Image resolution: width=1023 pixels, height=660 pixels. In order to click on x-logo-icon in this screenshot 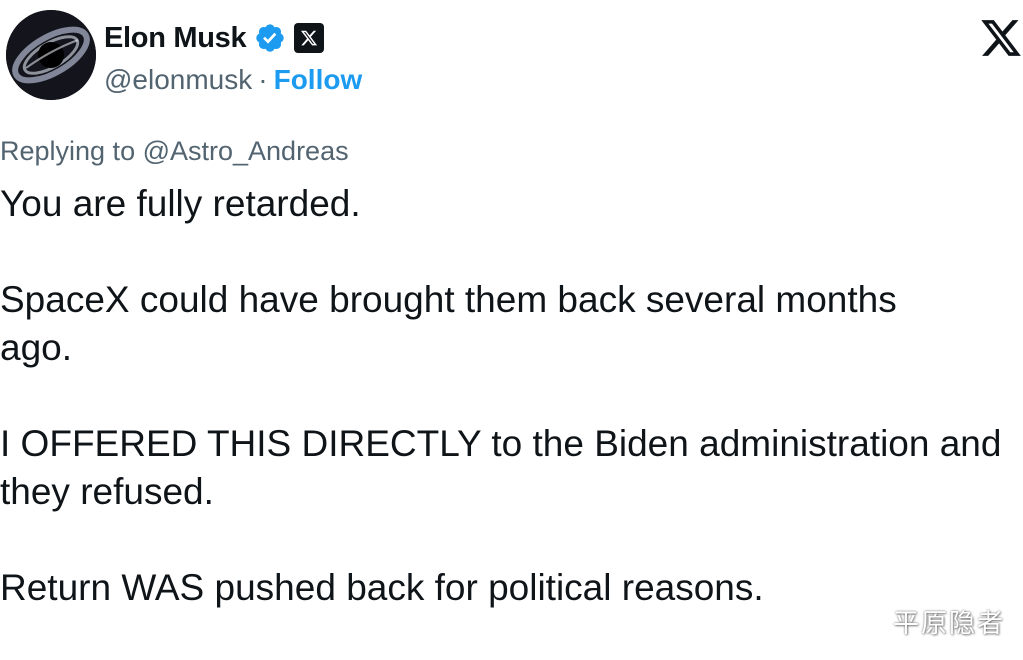, I will do `click(1001, 38)`.